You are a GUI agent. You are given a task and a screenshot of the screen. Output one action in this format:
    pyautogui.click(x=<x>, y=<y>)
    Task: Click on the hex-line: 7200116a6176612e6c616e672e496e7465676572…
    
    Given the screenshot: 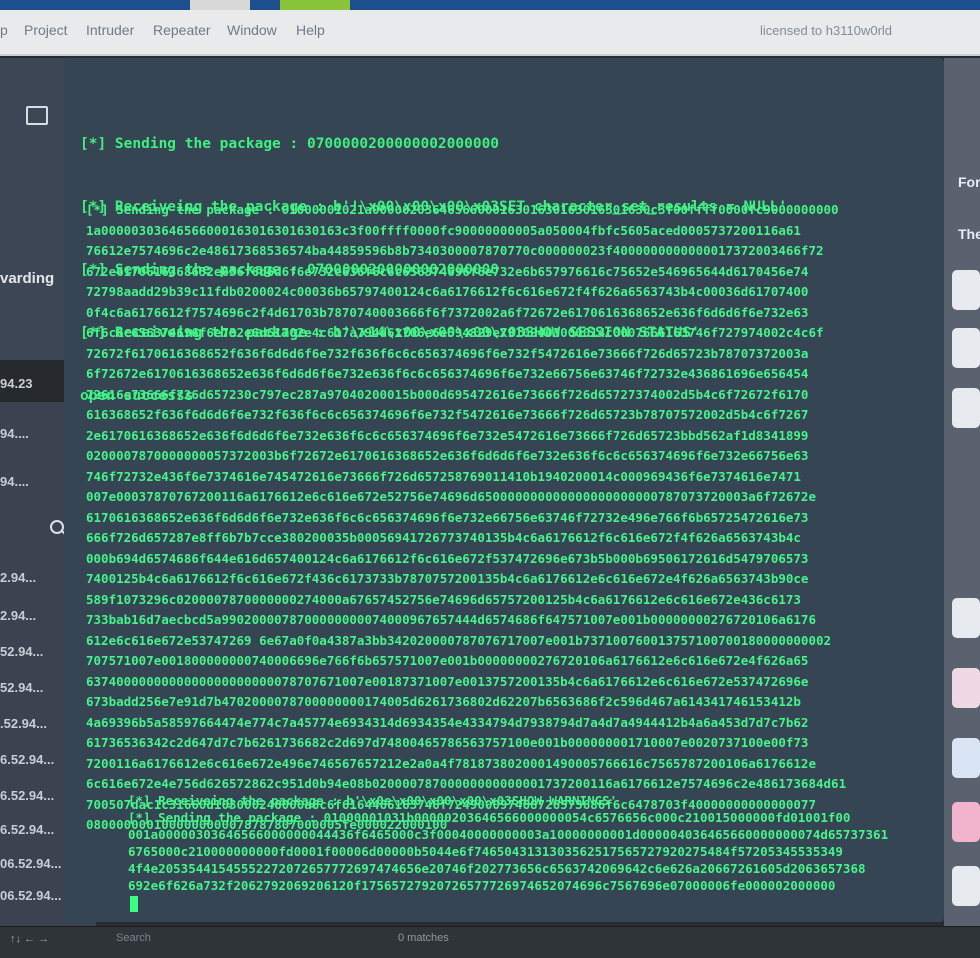 What is the action you would take?
    pyautogui.click(x=451, y=763)
    